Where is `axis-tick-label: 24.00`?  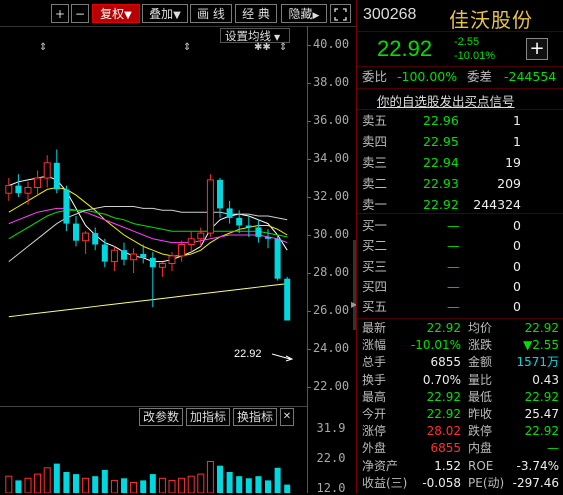 axis-tick-label: 24.00 is located at coordinates (331, 348).